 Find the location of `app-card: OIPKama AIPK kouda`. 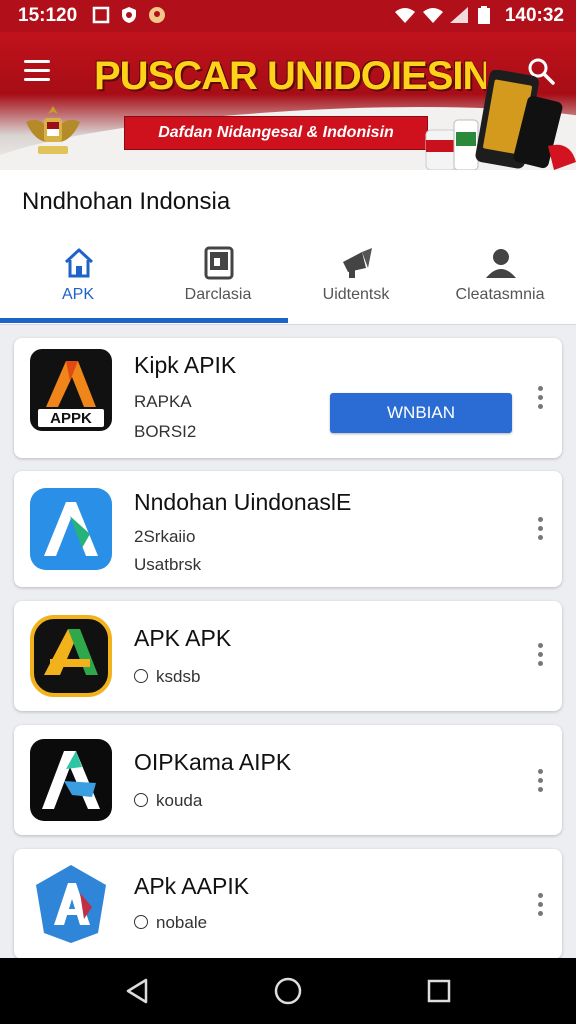

app-card: OIPKama AIPK kouda is located at coordinates (288, 780).